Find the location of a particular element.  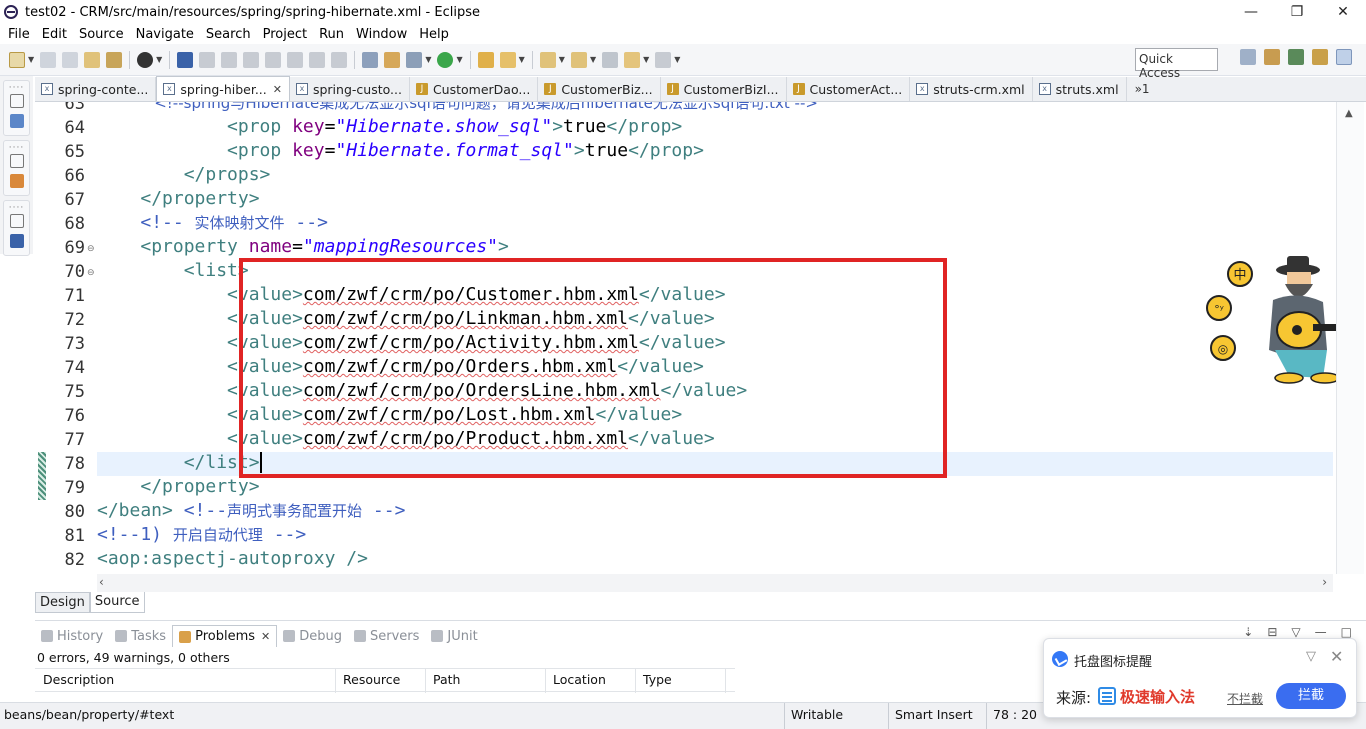

column-description: Description is located at coordinates (78, 682).